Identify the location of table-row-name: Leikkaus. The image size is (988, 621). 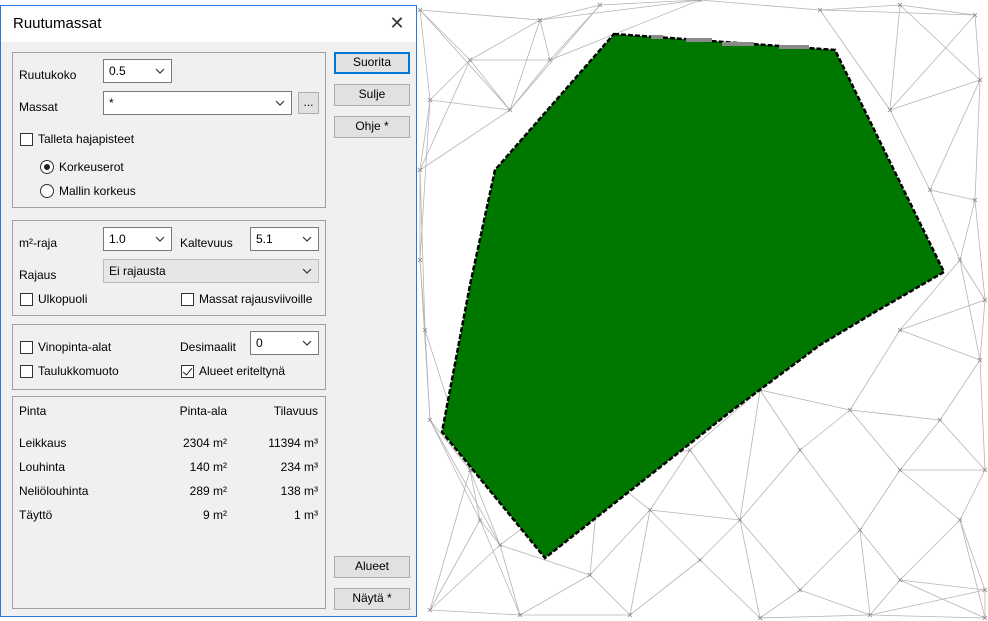
(43, 443).